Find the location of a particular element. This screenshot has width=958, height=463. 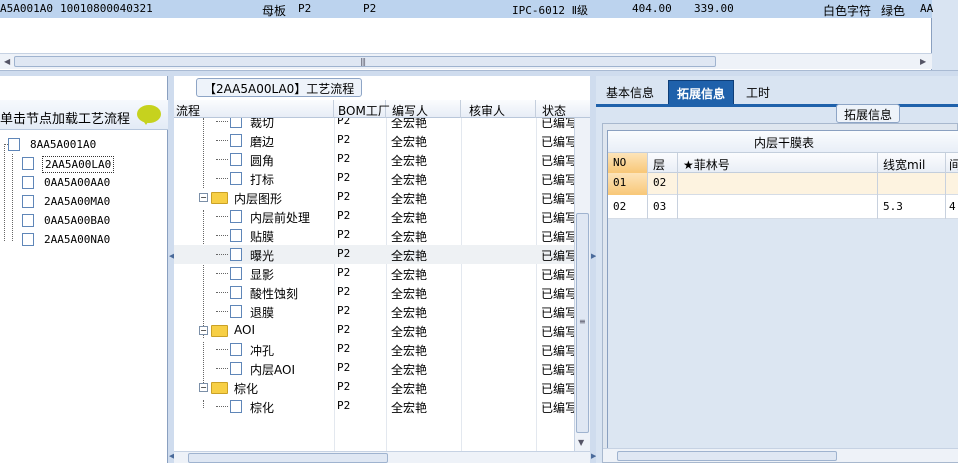

table-row: 02 03 5.3 4 is located at coordinates (783, 207).